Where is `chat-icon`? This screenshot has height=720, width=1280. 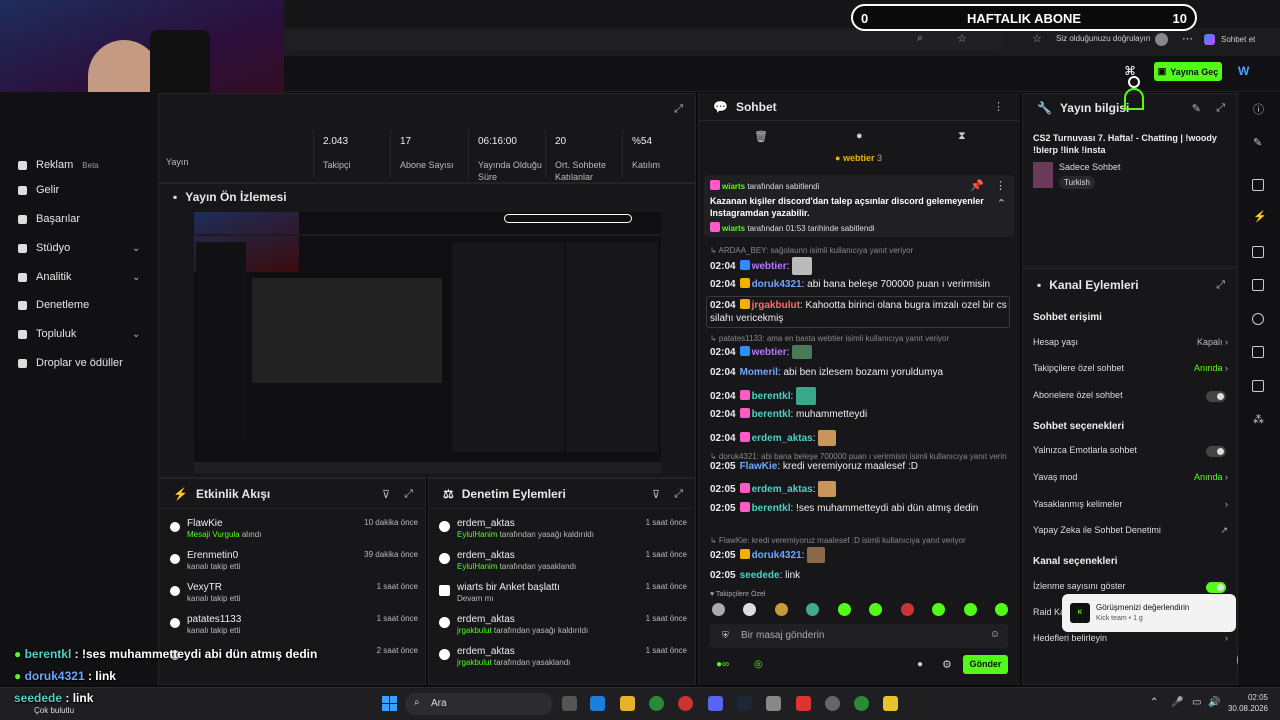 chat-icon is located at coordinates (1258, 285).